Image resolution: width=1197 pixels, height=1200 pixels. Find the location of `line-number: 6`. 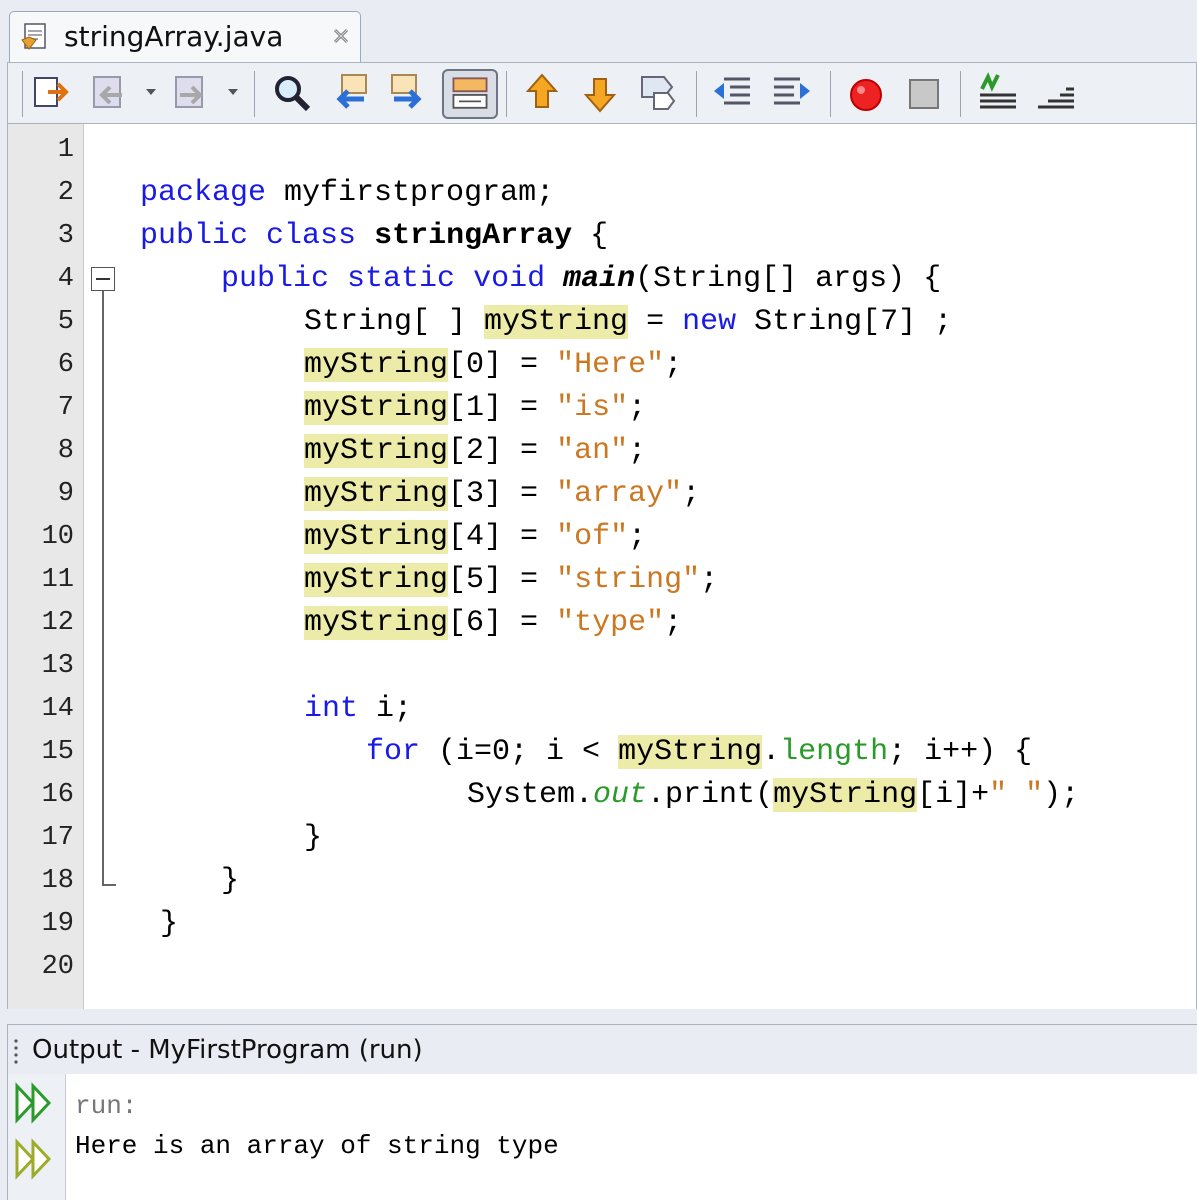

line-number: 6 is located at coordinates (65, 365).